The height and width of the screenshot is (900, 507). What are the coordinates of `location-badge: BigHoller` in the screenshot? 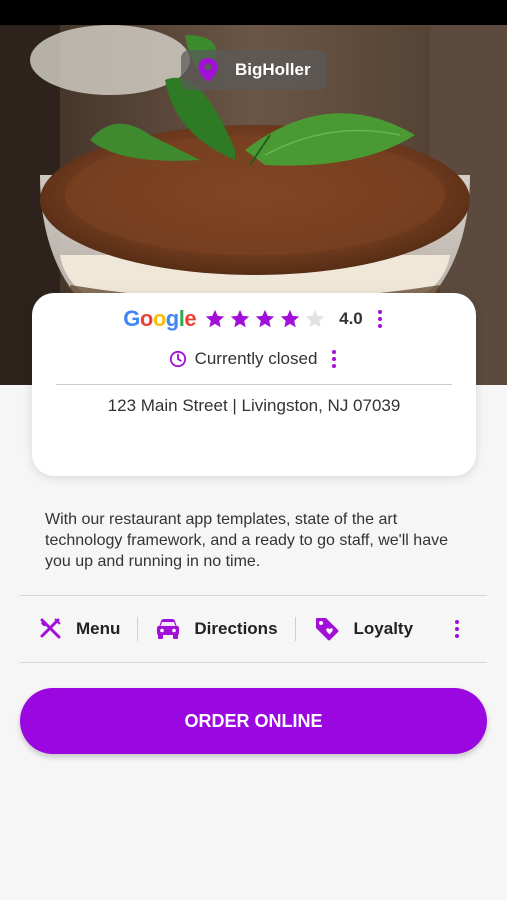 It's located at (254, 70).